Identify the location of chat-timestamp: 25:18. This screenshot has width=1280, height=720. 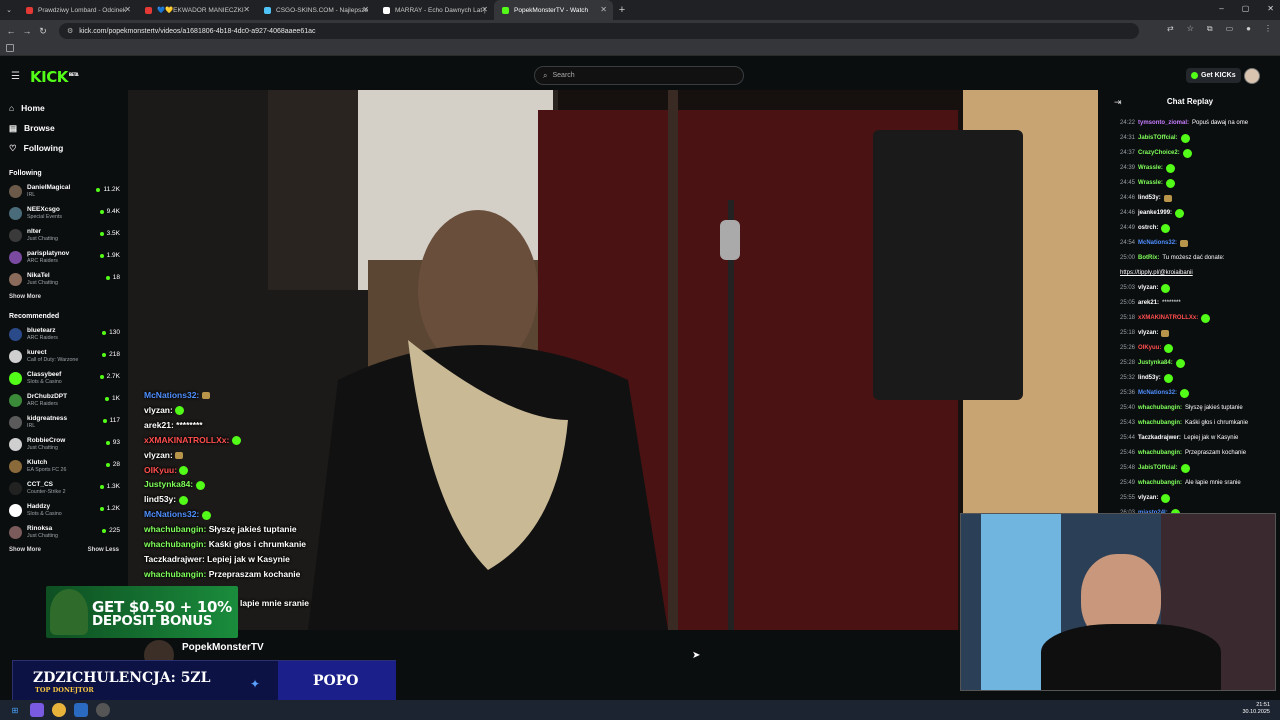
(1128, 318).